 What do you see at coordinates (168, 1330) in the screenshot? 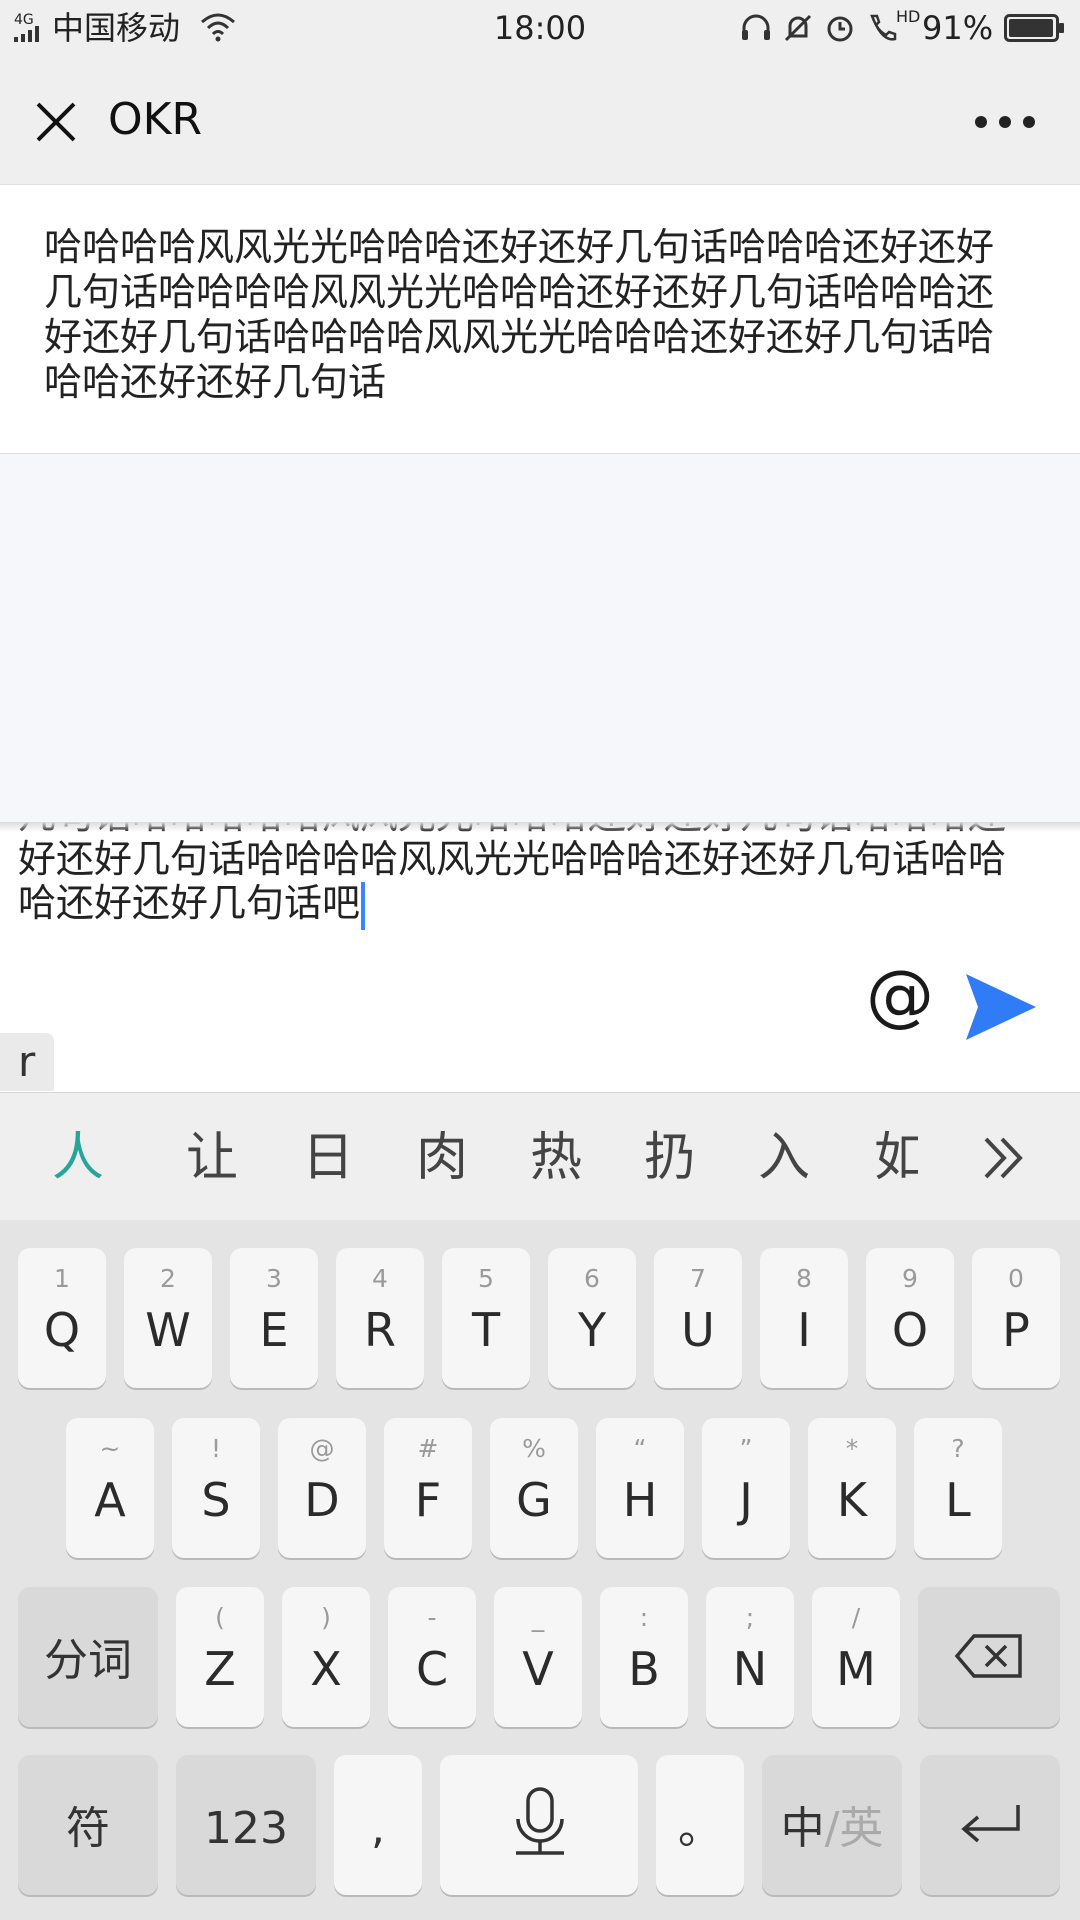
I see `key-letter: W` at bounding box center [168, 1330].